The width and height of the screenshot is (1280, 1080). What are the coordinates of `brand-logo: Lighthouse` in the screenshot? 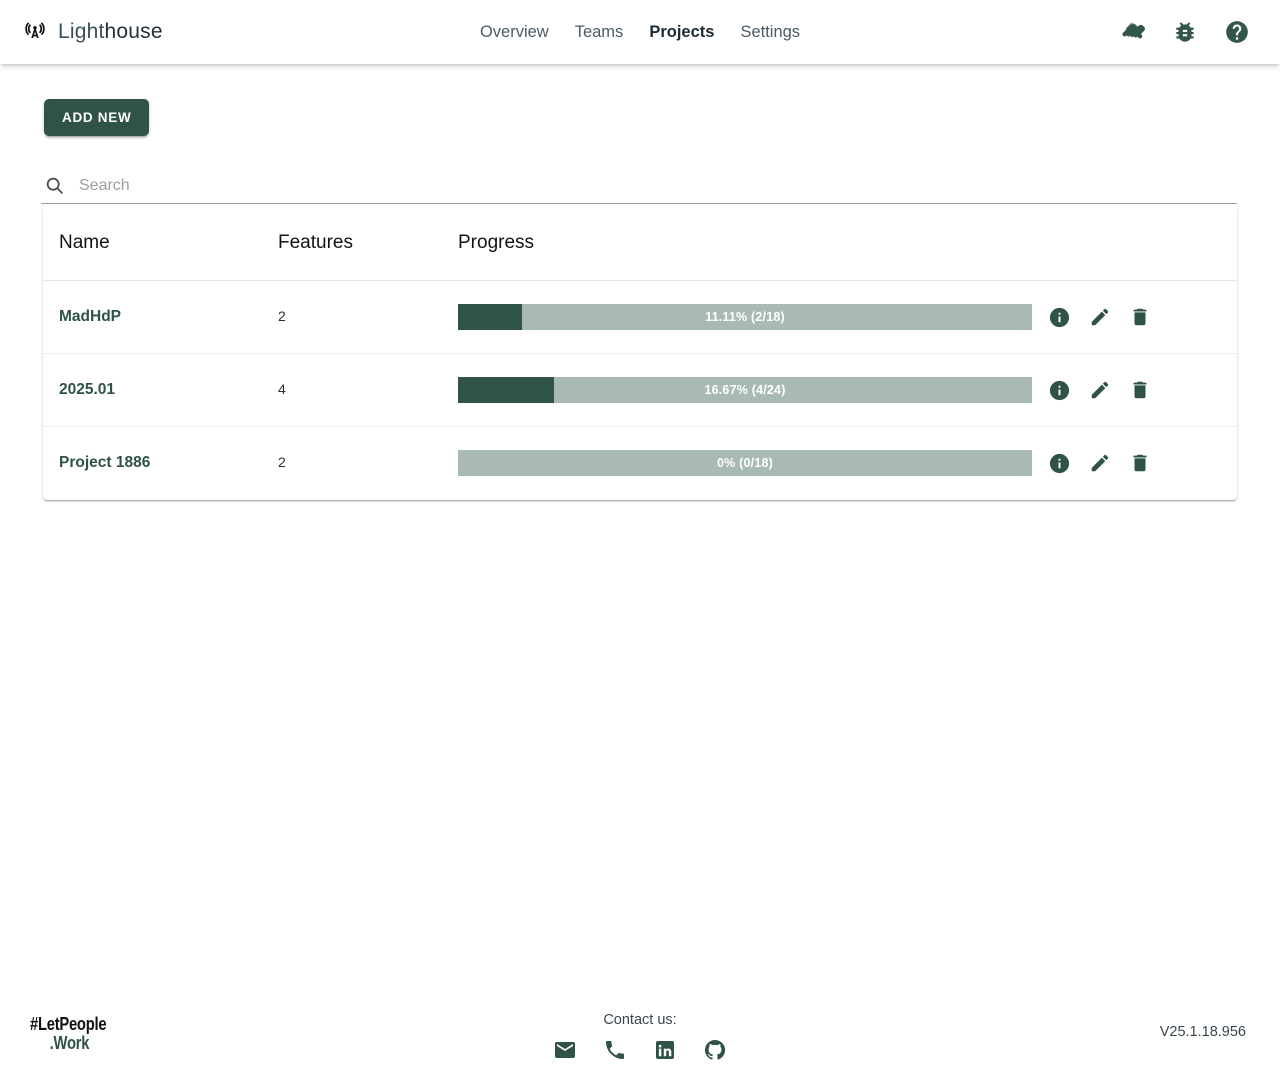 It's located at (92, 32).